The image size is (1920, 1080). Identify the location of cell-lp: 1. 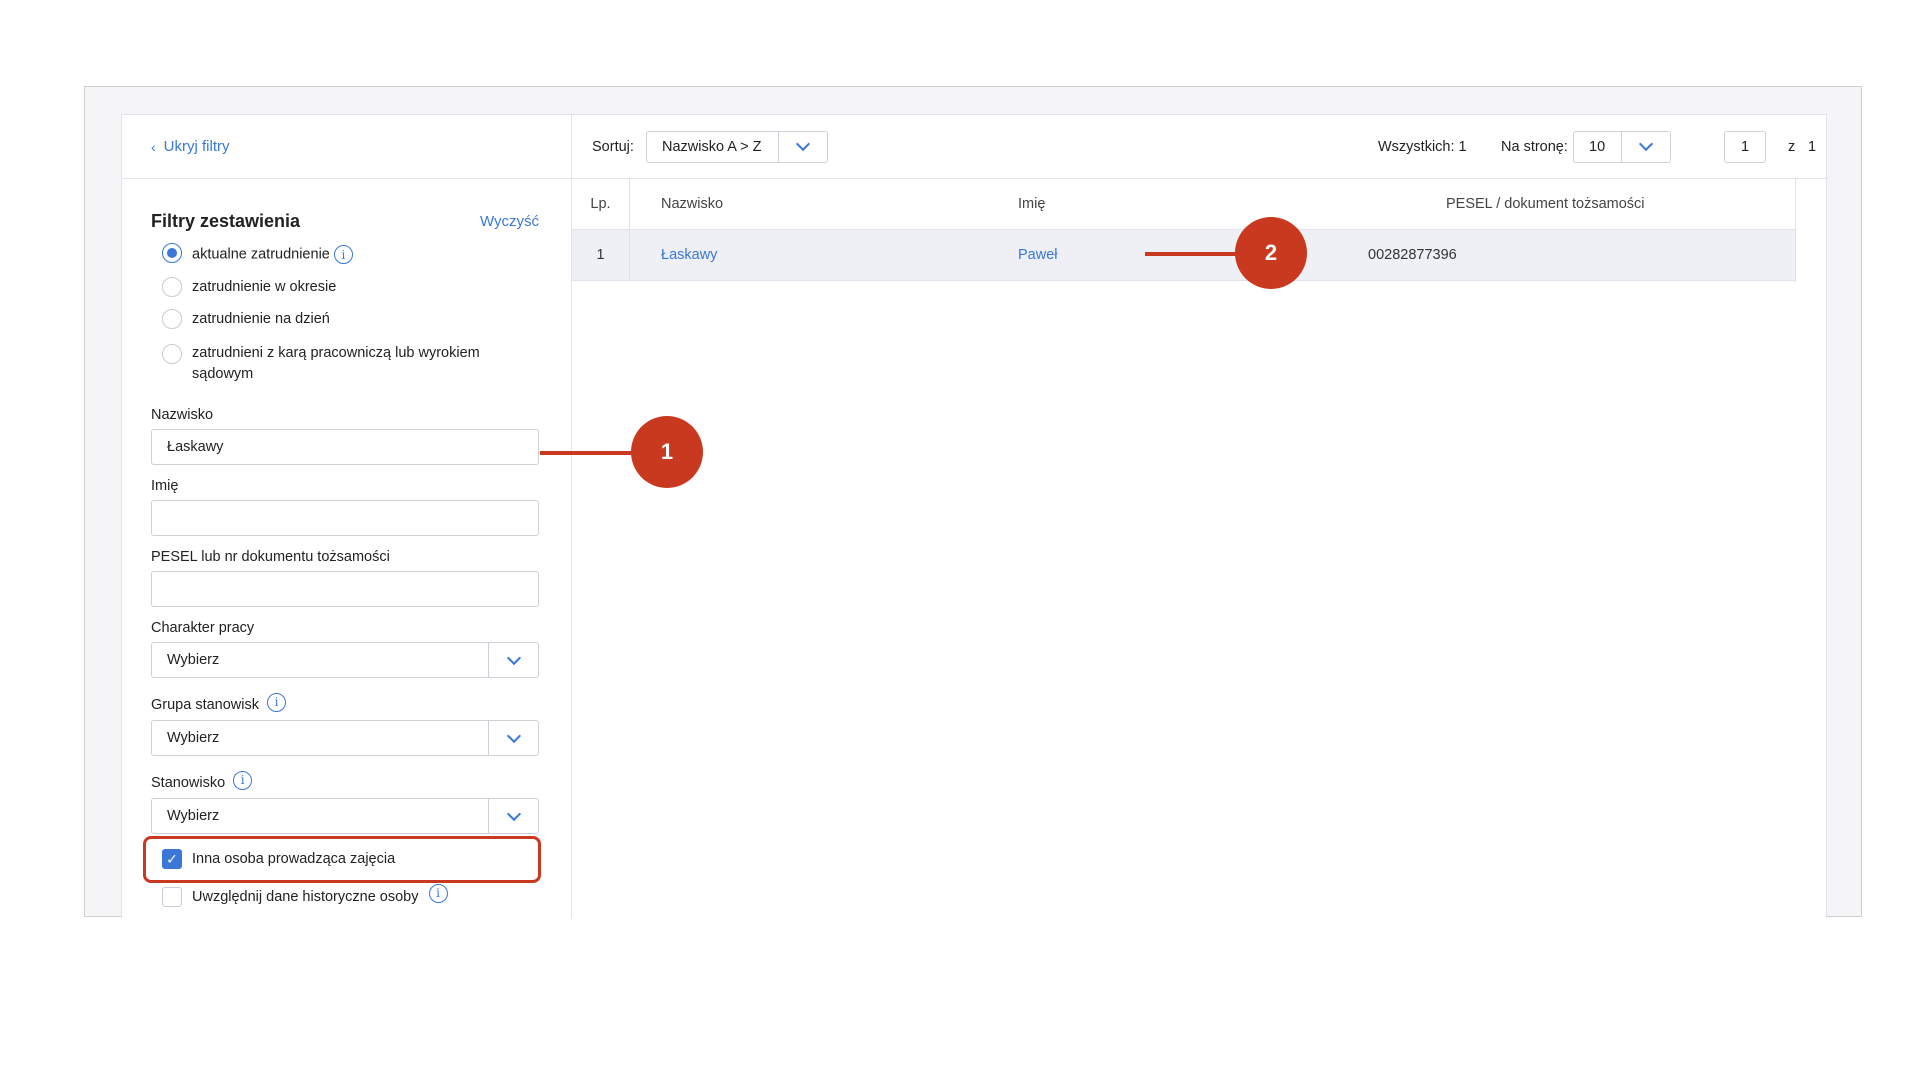
(601, 255).